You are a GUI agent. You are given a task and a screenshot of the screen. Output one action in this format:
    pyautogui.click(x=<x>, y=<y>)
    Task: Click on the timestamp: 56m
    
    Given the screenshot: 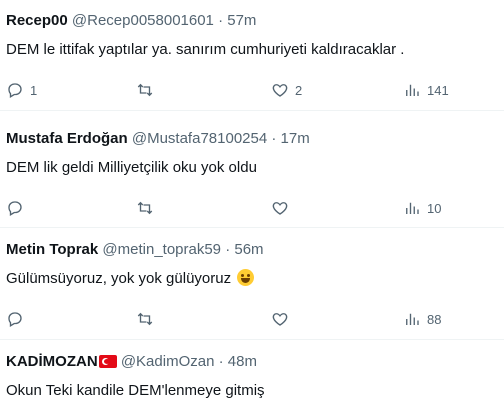 What is the action you would take?
    pyautogui.click(x=248, y=249)
    